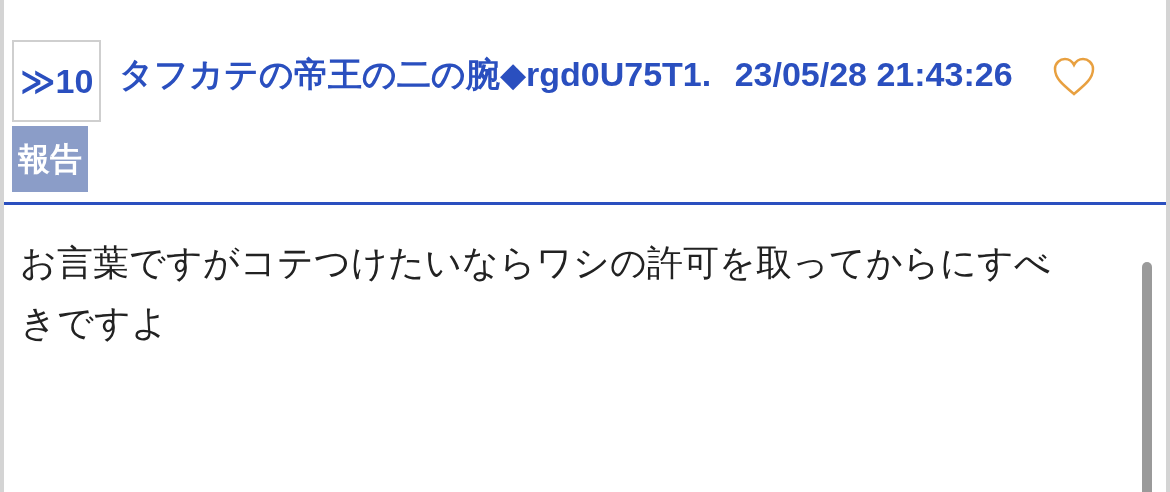  What do you see at coordinates (57, 81) in the screenshot?
I see `reply-number-link: ≫10` at bounding box center [57, 81].